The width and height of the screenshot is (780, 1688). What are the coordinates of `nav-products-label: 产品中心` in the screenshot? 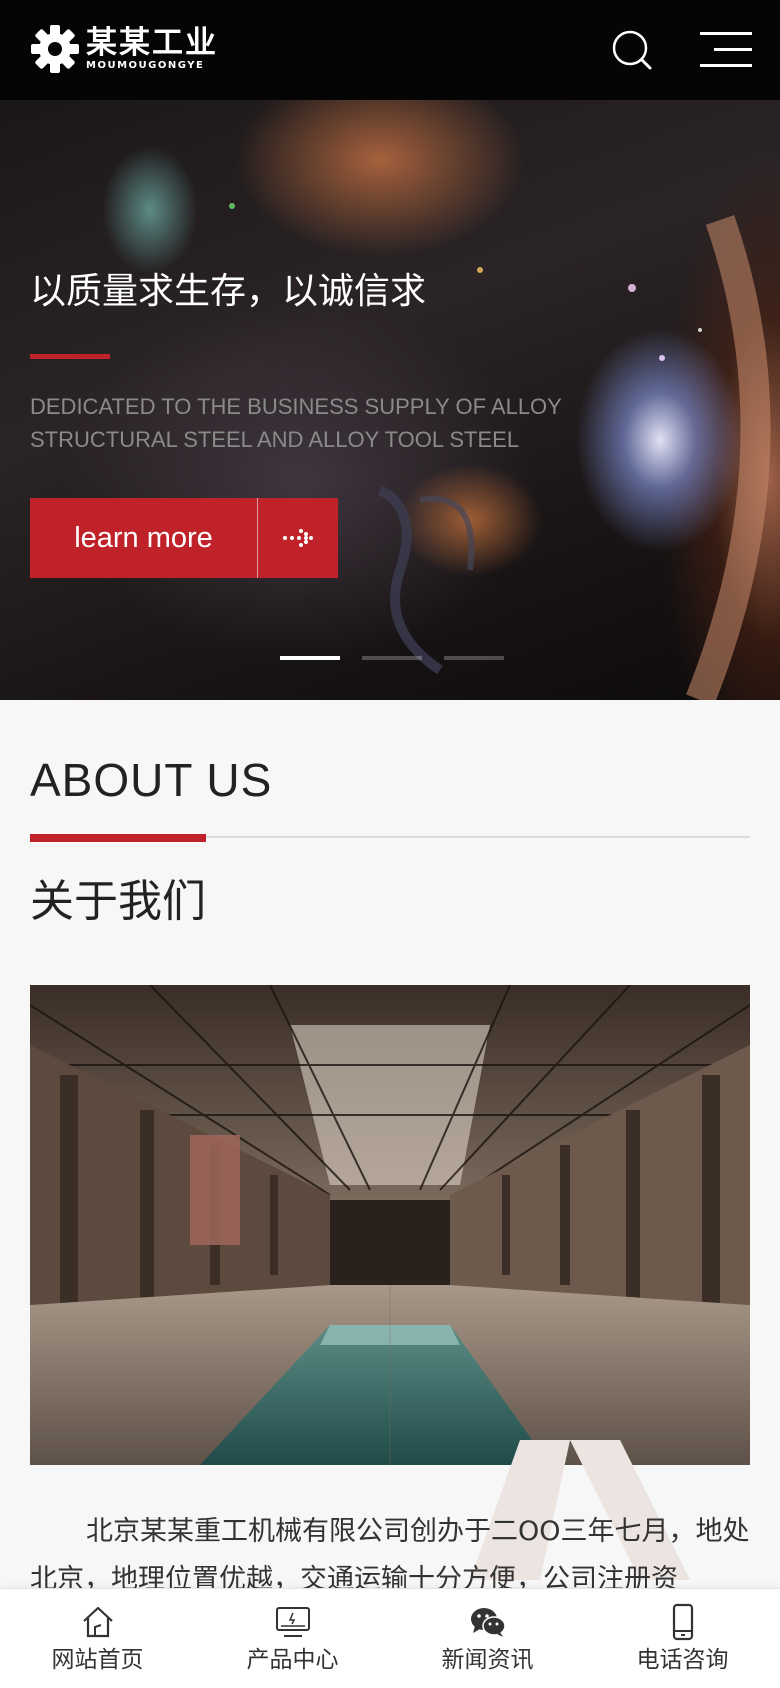 It's located at (292, 1660).